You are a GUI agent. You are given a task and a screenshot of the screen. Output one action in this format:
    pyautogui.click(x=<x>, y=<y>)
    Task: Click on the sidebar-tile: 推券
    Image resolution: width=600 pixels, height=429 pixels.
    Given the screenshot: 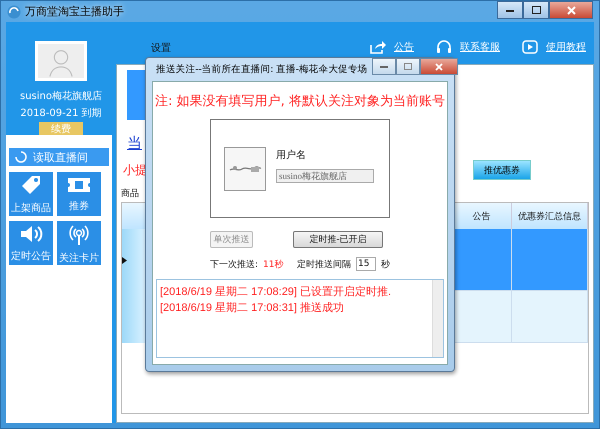 What is the action you would take?
    pyautogui.click(x=79, y=194)
    